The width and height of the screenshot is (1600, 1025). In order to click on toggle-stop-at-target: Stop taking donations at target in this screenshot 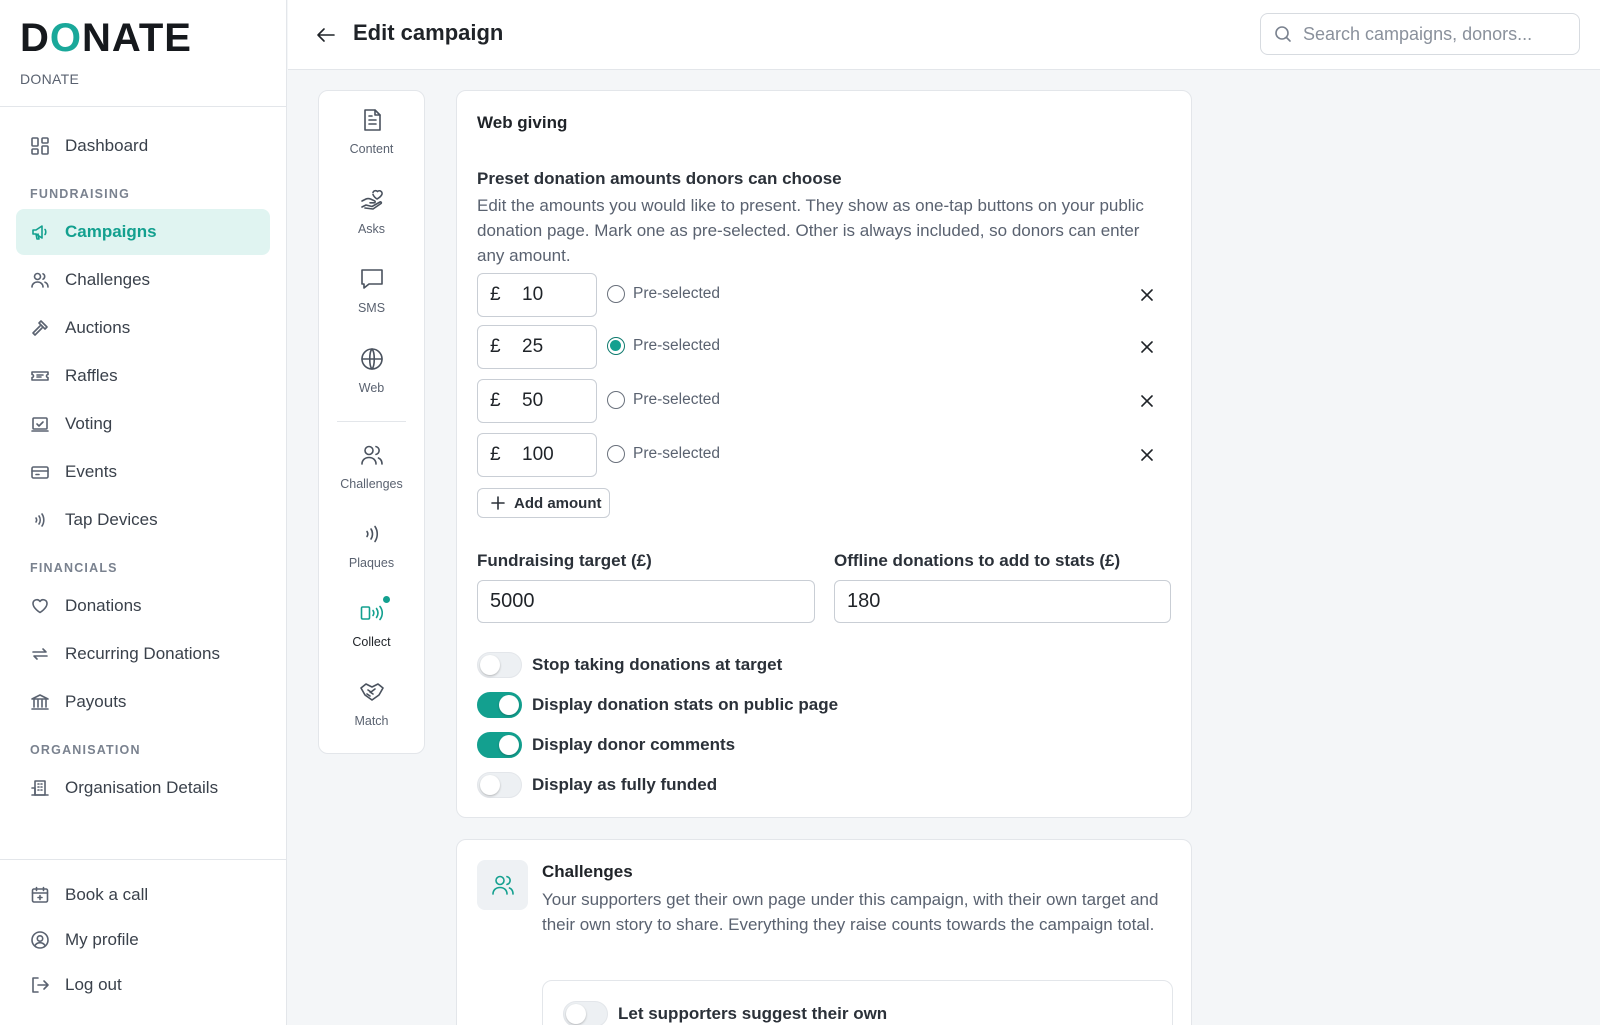, I will do `click(629, 665)`.